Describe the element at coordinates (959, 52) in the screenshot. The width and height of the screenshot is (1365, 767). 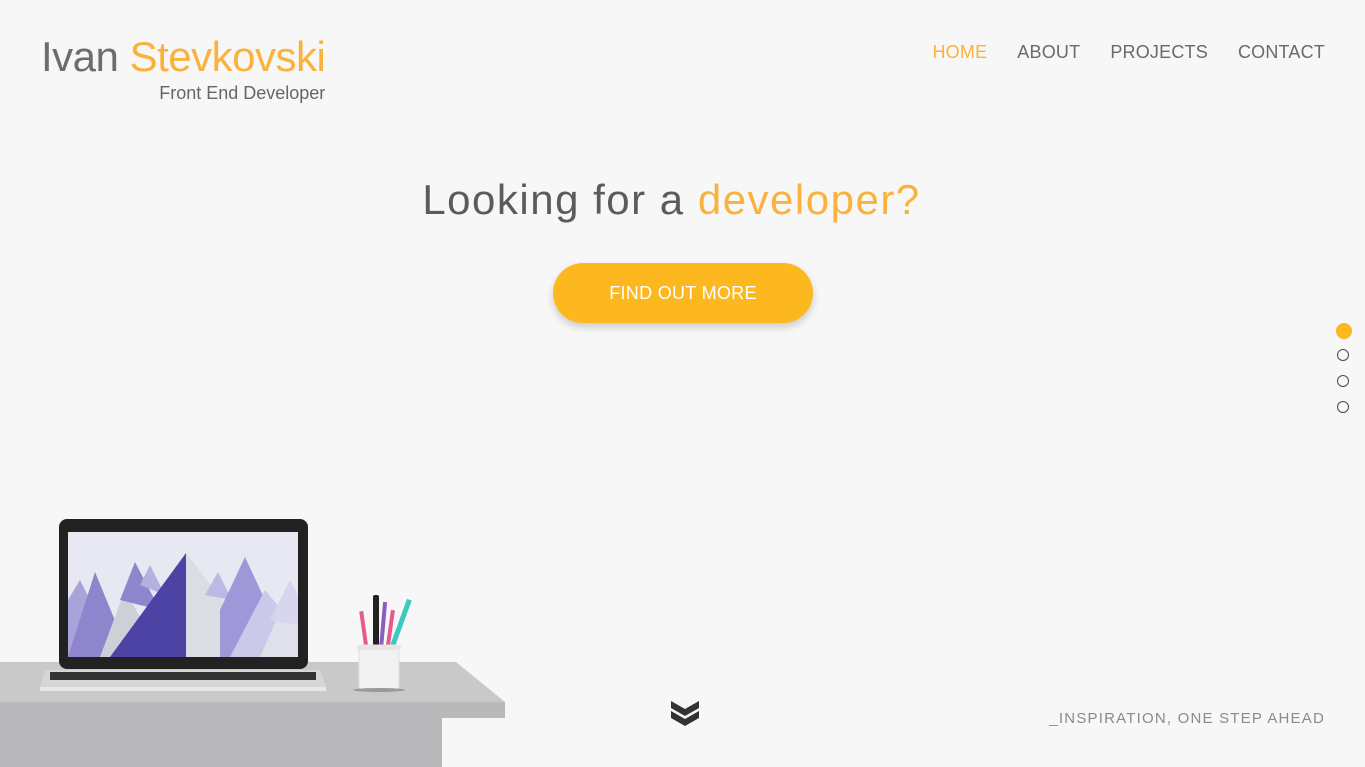
I see `nav-home: HOME` at that location.